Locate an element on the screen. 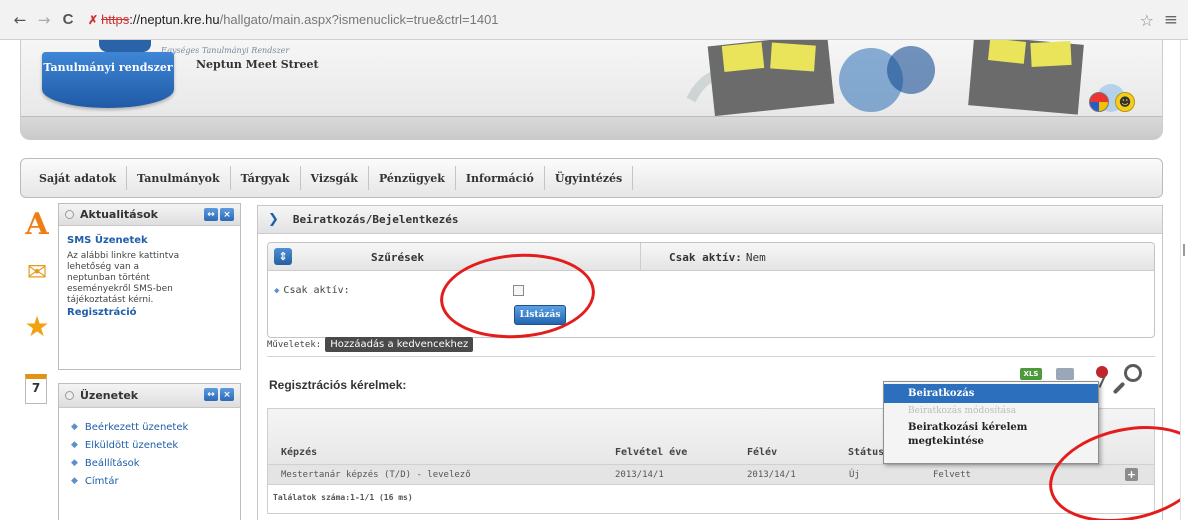 The height and width of the screenshot is (520, 1188). csak-aktiv-field-label: ◆ Csak aktív: is located at coordinates (312, 290).